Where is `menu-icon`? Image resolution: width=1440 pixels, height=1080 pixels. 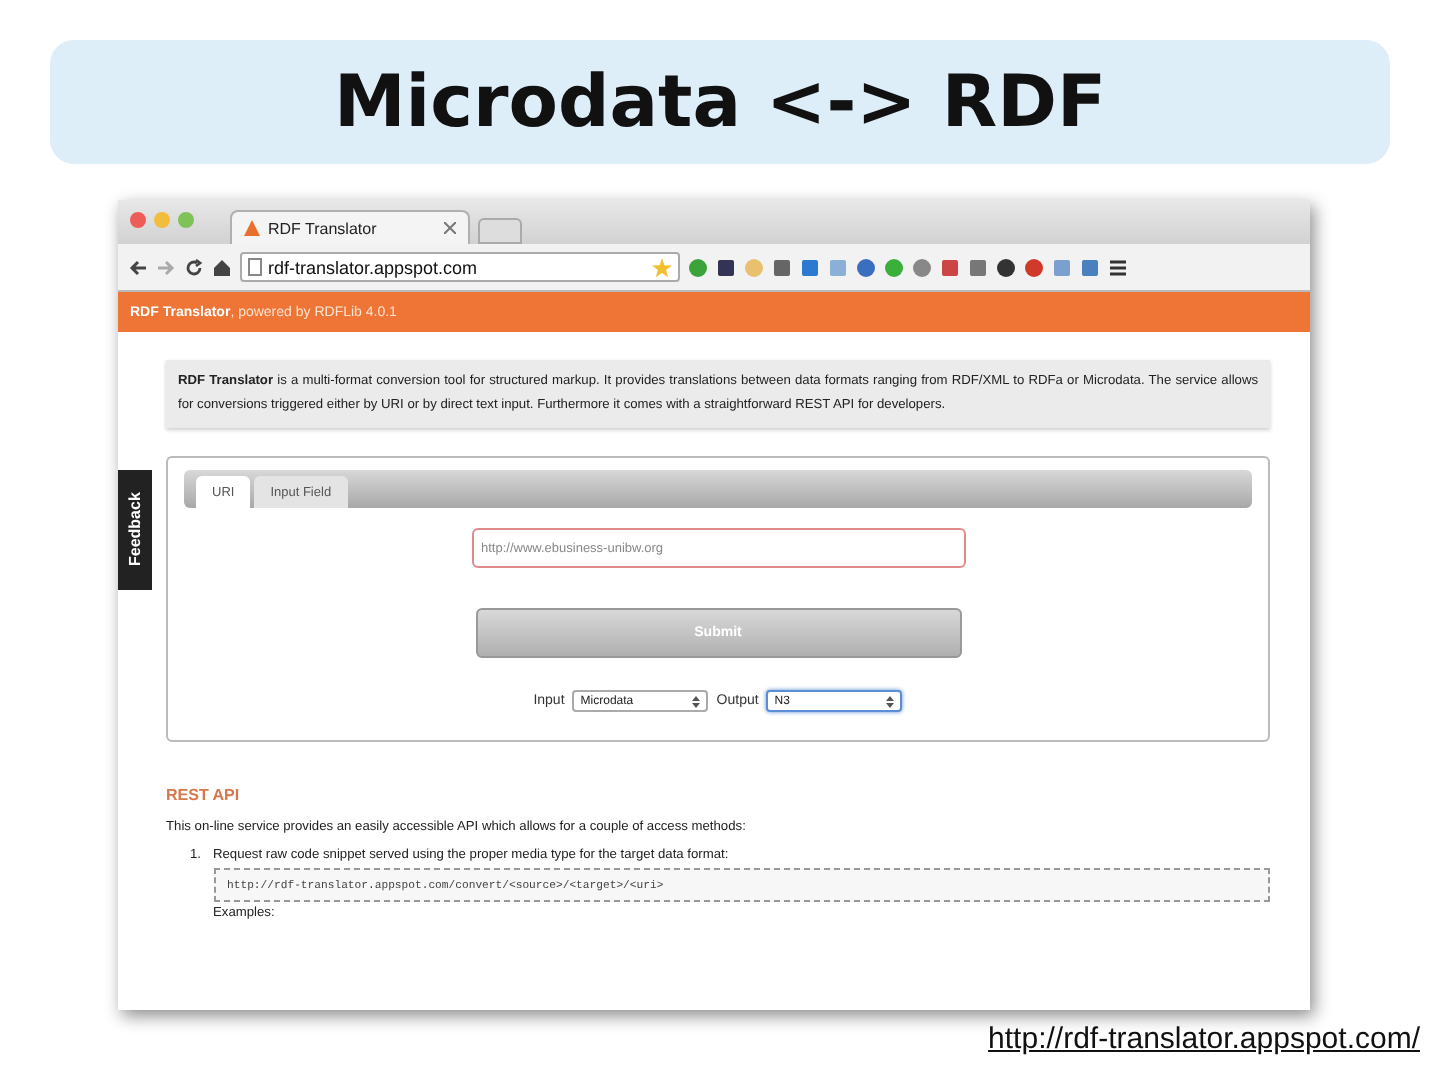
menu-icon is located at coordinates (1118, 267).